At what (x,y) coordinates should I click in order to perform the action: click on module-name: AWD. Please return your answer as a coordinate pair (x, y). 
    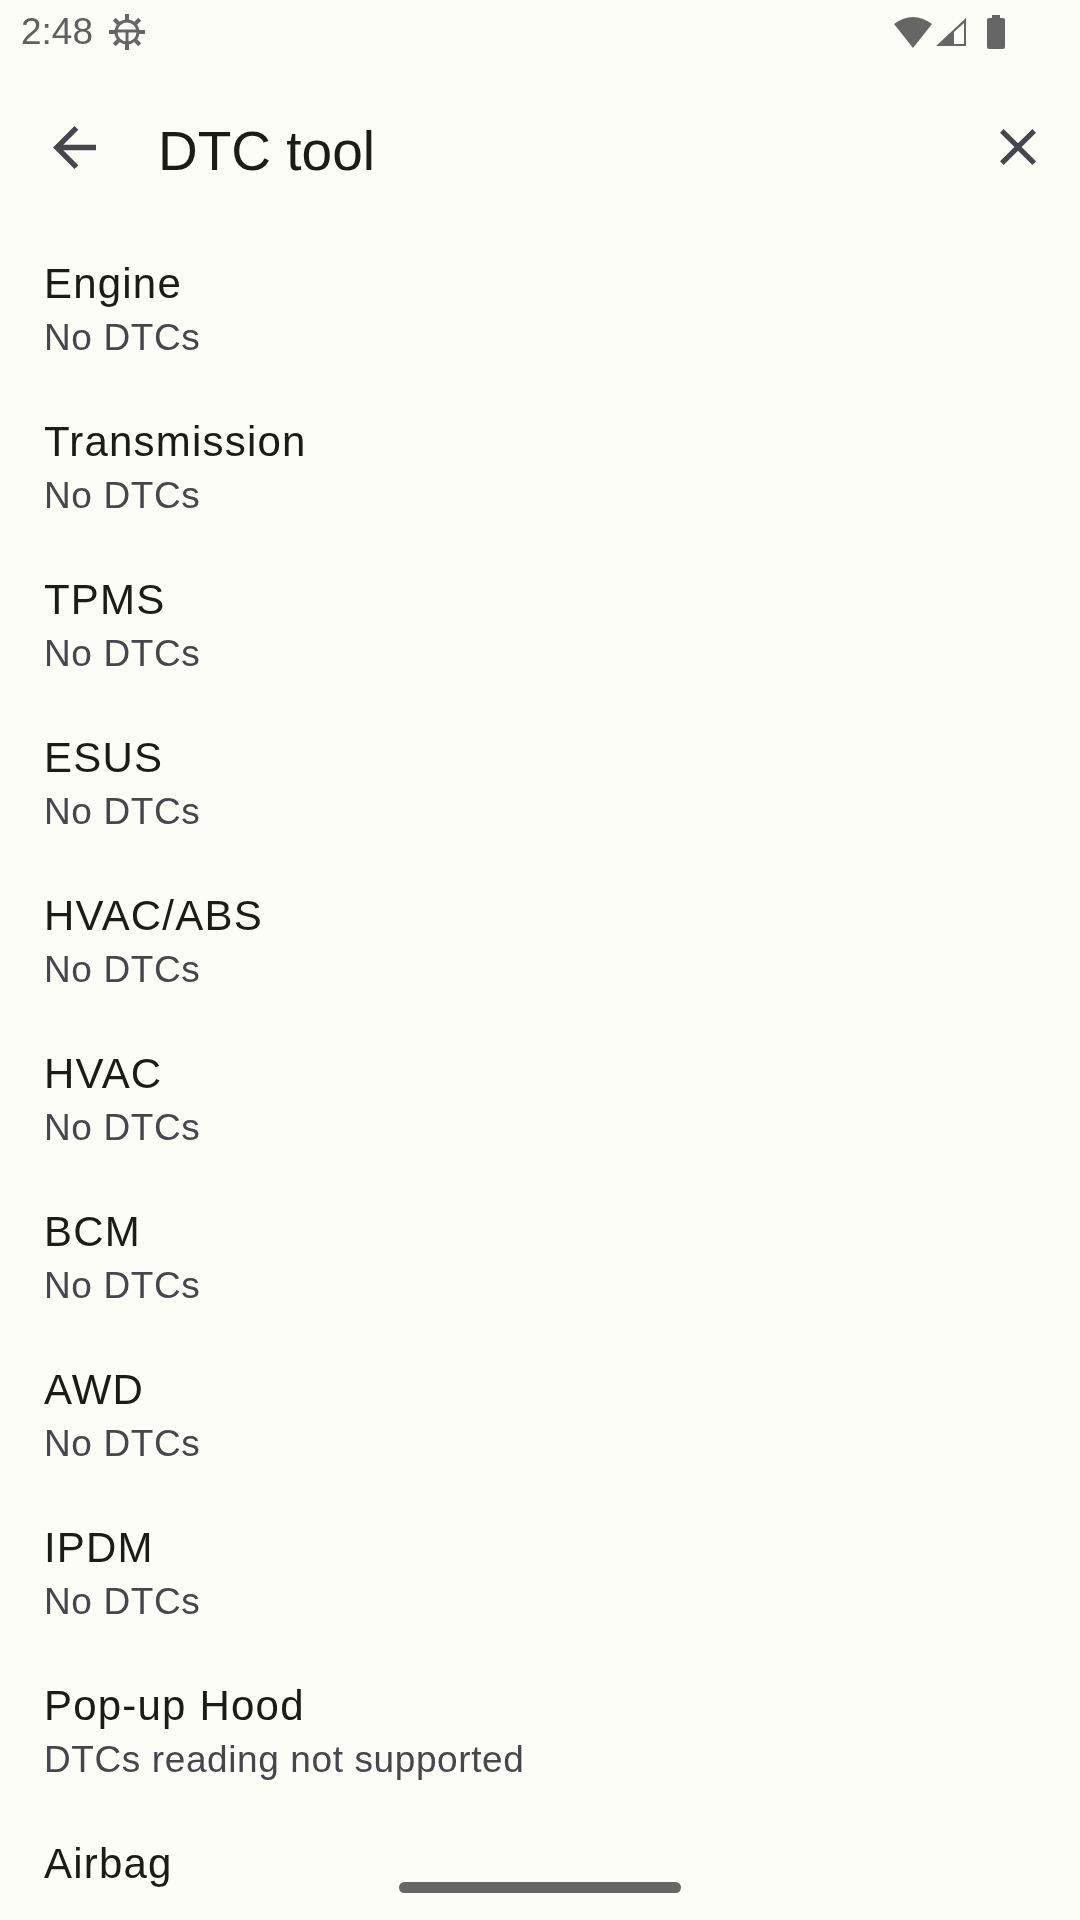
    Looking at the image, I should click on (94, 1390).